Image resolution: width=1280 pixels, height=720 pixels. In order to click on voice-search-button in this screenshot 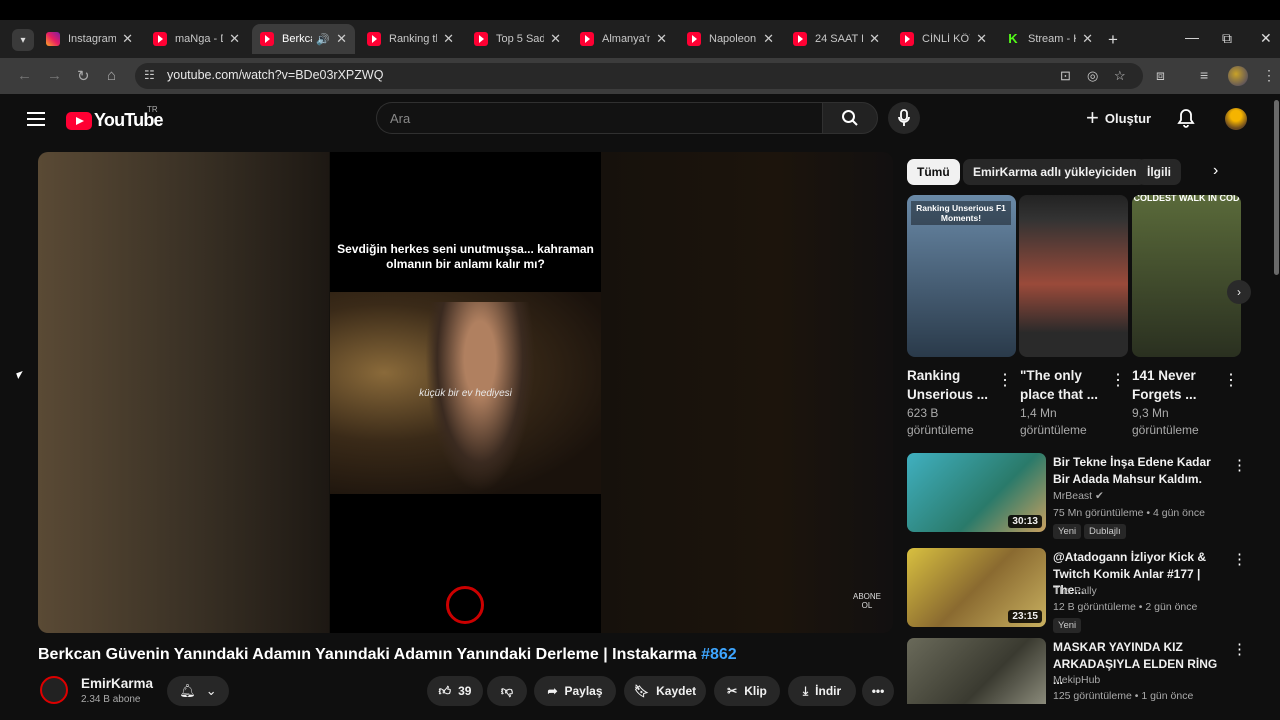, I will do `click(904, 118)`.